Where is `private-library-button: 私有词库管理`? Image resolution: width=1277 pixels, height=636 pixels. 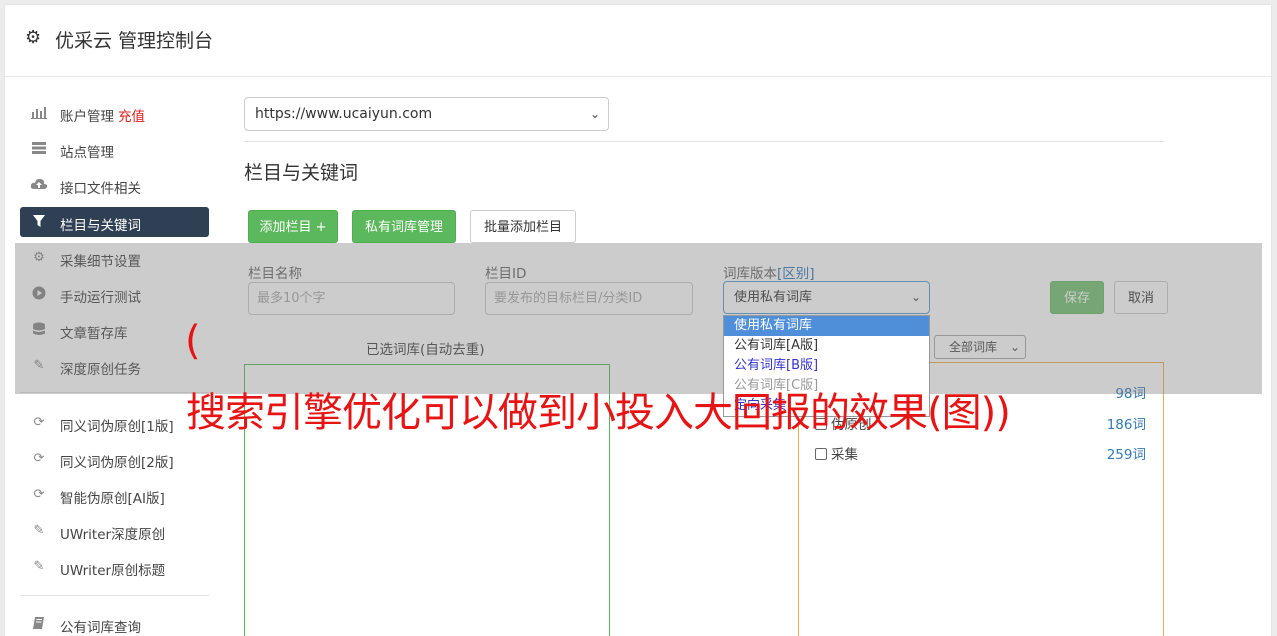
private-library-button: 私有词库管理 is located at coordinates (404, 226).